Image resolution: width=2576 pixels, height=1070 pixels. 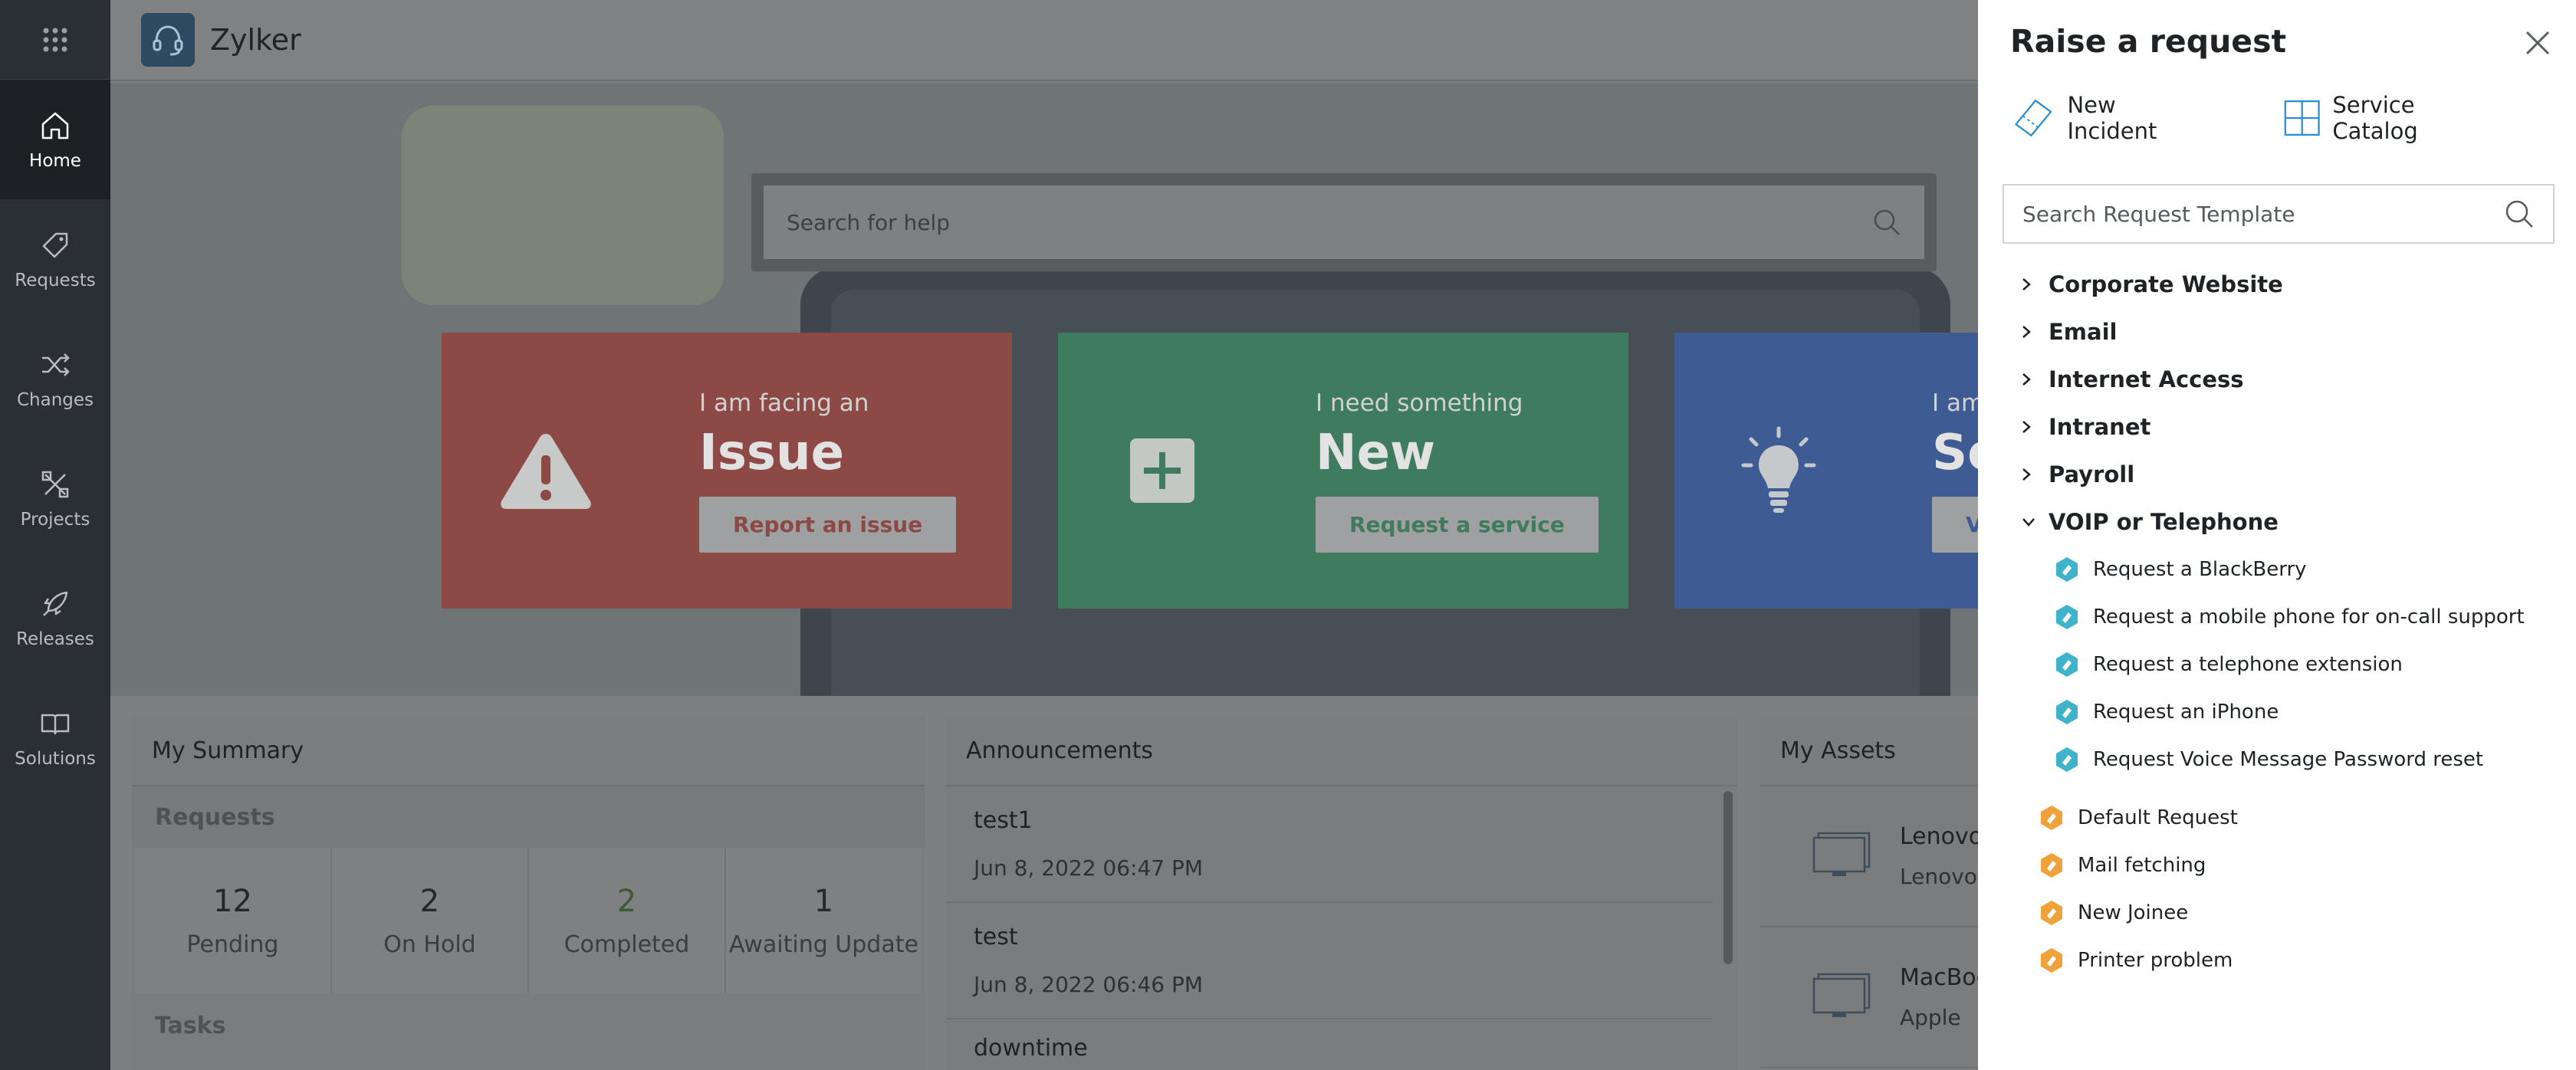 I want to click on announcement-item: test Jun 8, 2022 06:46 PM, so click(x=1330, y=961).